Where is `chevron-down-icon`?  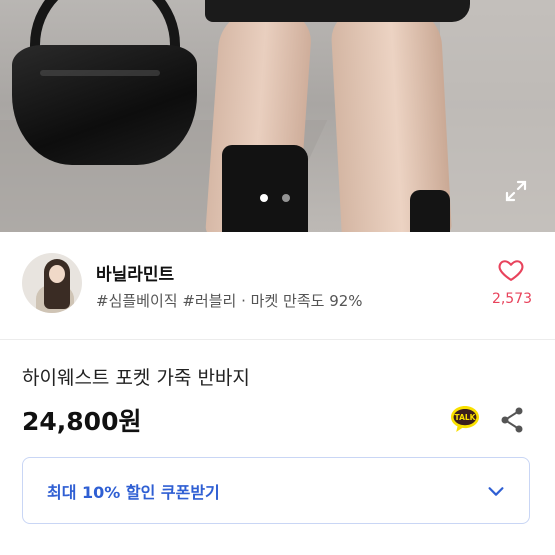 chevron-down-icon is located at coordinates (496, 491).